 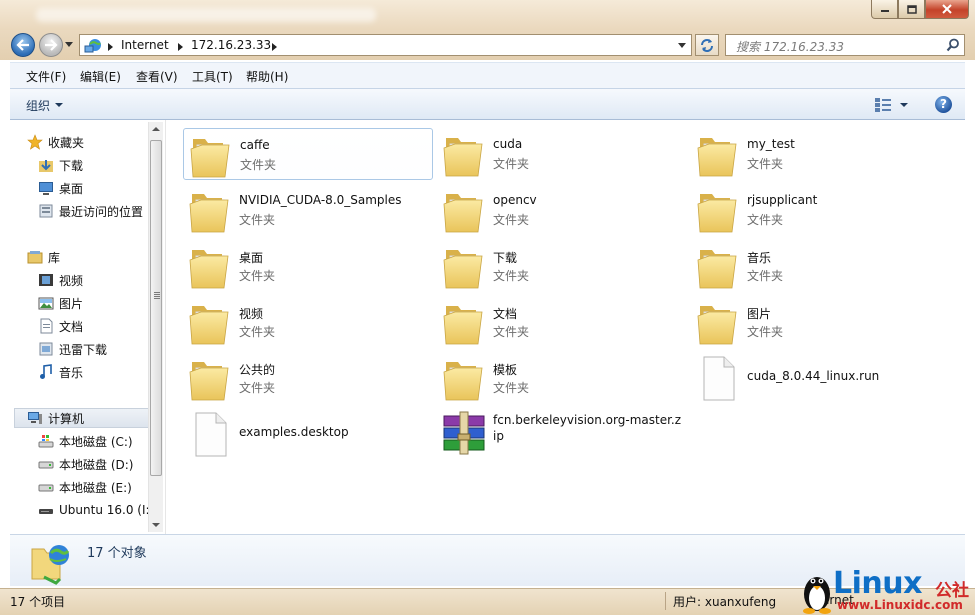 I want to click on breadcrumb-internet: Internet, so click(x=145, y=45).